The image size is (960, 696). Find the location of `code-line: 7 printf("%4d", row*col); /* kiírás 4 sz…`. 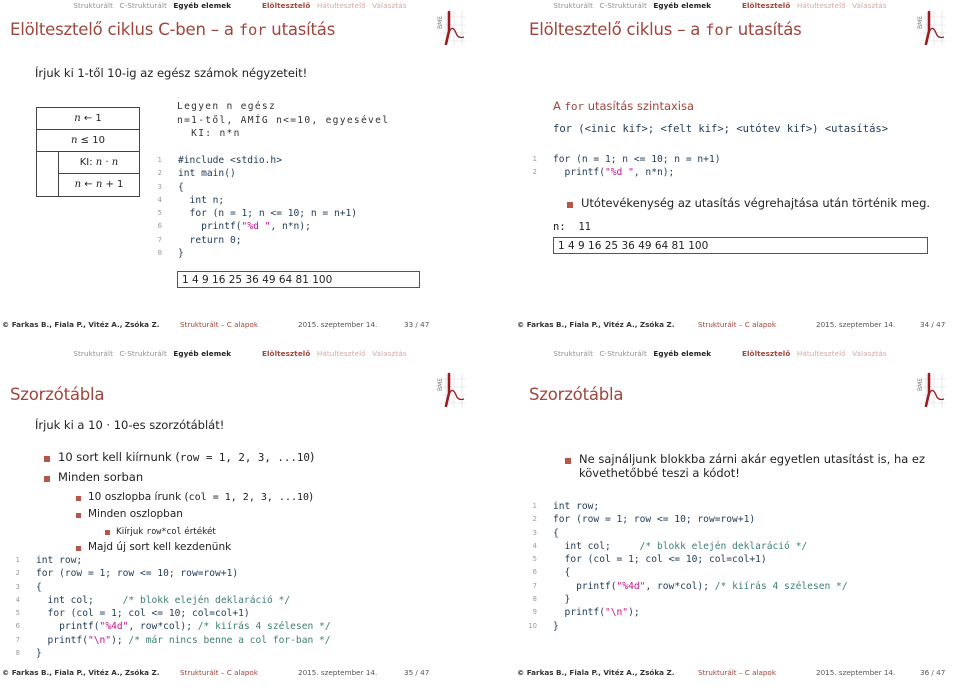

code-line: 7 printf("%4d", row*col); /* kiírás 4 sz… is located at coordinates (690, 586).